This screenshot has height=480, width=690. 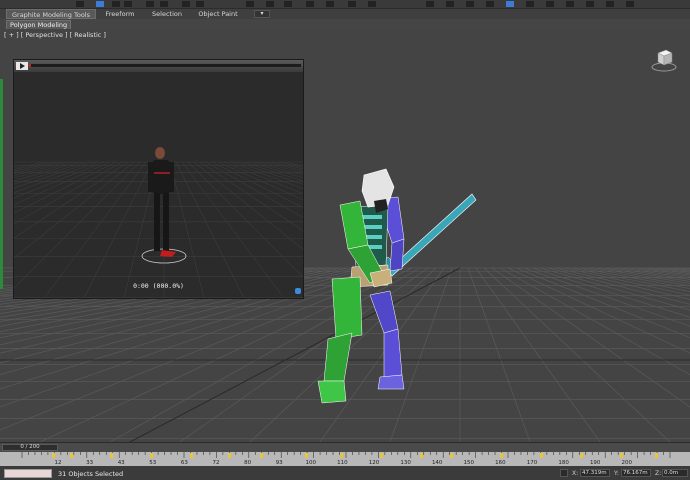 I want to click on figure-arm, so click(x=150, y=177).